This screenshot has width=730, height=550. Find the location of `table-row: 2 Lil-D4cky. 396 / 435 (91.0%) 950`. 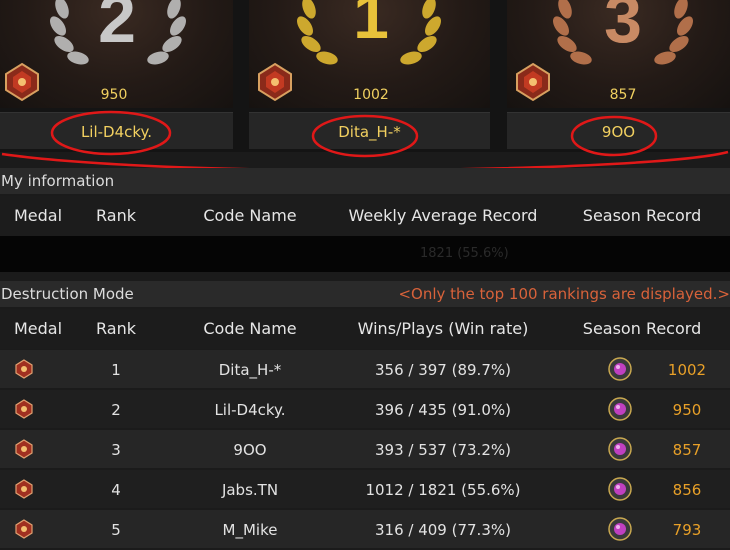

table-row: 2 Lil-D4cky. 396 / 435 (91.0%) 950 is located at coordinates (365, 409).